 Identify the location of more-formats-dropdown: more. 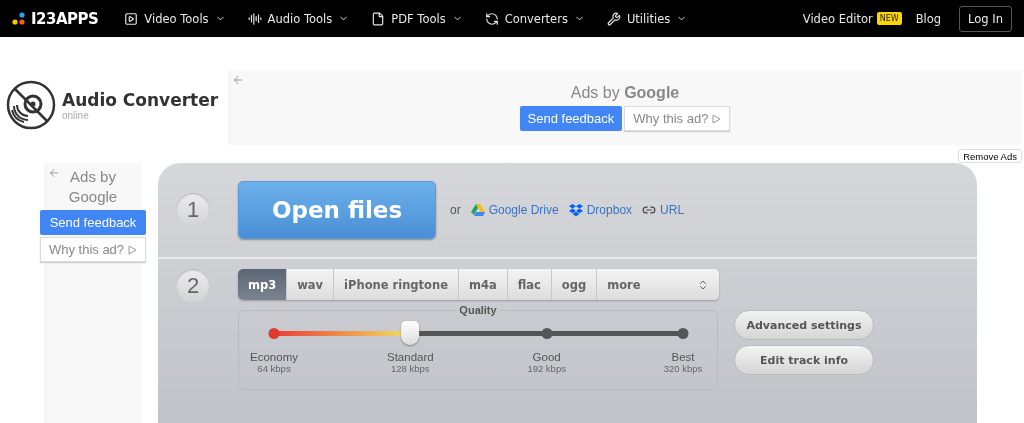
(658, 284).